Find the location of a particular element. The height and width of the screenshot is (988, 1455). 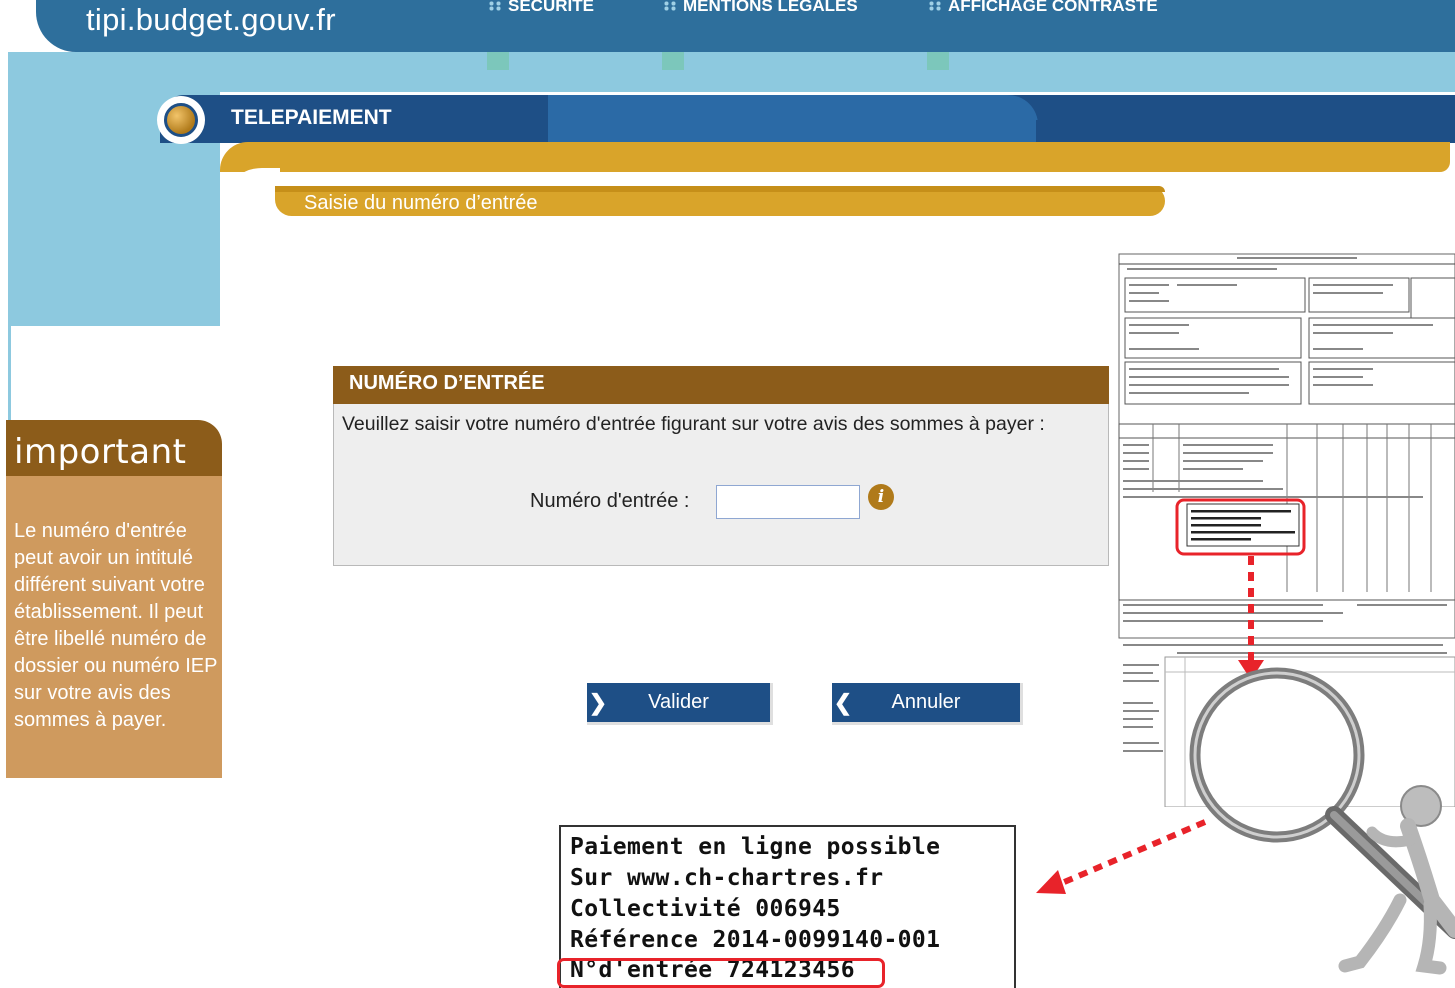

link-label: AFFICHAGE CONTRASTE is located at coordinates (1053, 7).